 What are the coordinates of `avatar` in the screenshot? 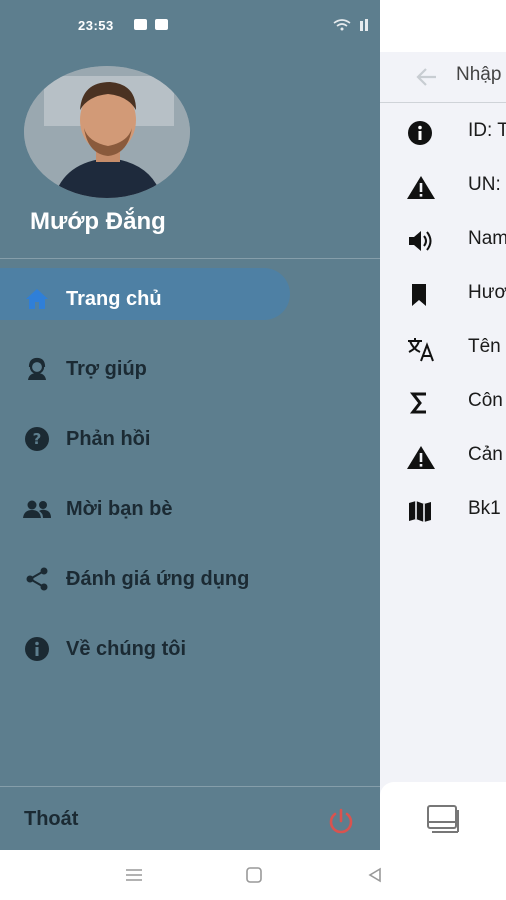 It's located at (107, 132).